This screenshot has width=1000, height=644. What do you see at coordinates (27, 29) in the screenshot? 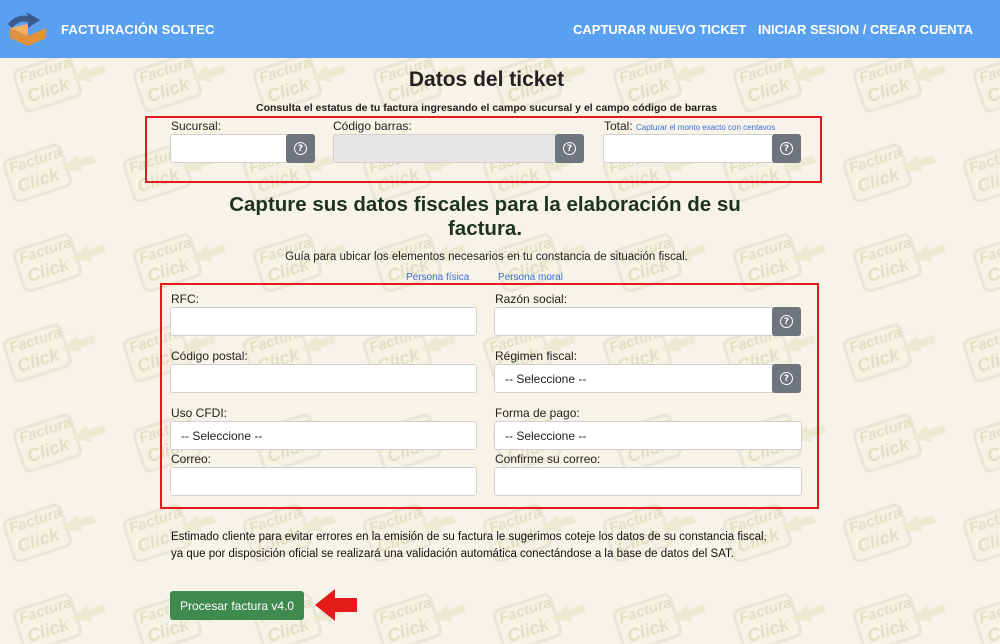
I see `soltec-logo-icon` at bounding box center [27, 29].